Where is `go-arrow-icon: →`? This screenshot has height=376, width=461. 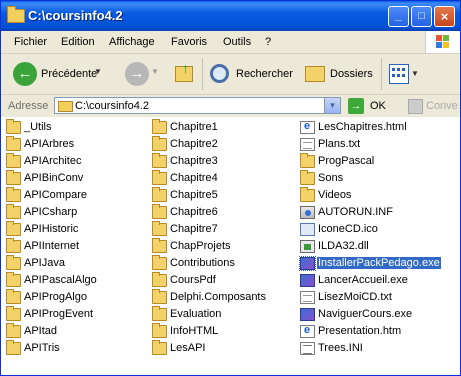
go-arrow-icon: → is located at coordinates (356, 106).